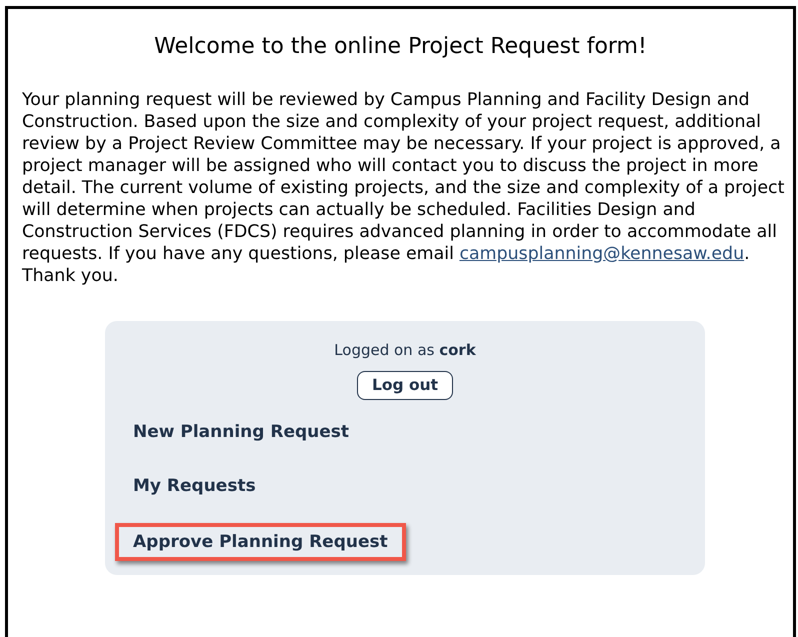  What do you see at coordinates (241, 431) in the screenshot?
I see `menu-link: New Planning Request` at bounding box center [241, 431].